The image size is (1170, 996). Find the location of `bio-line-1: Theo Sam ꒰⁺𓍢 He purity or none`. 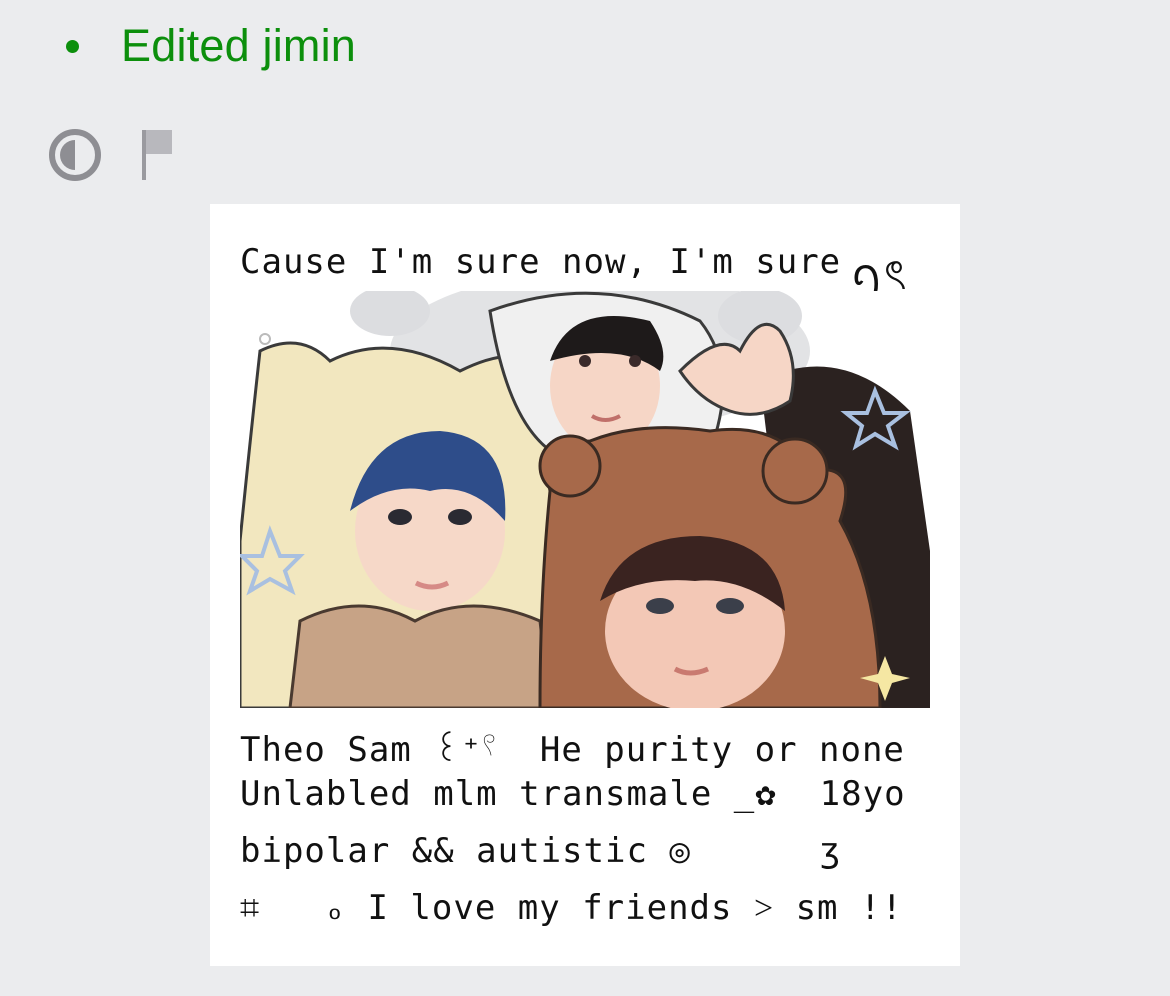

bio-line-1: Theo Sam ꒰⁺𓍢 He purity or none is located at coordinates (572, 750).